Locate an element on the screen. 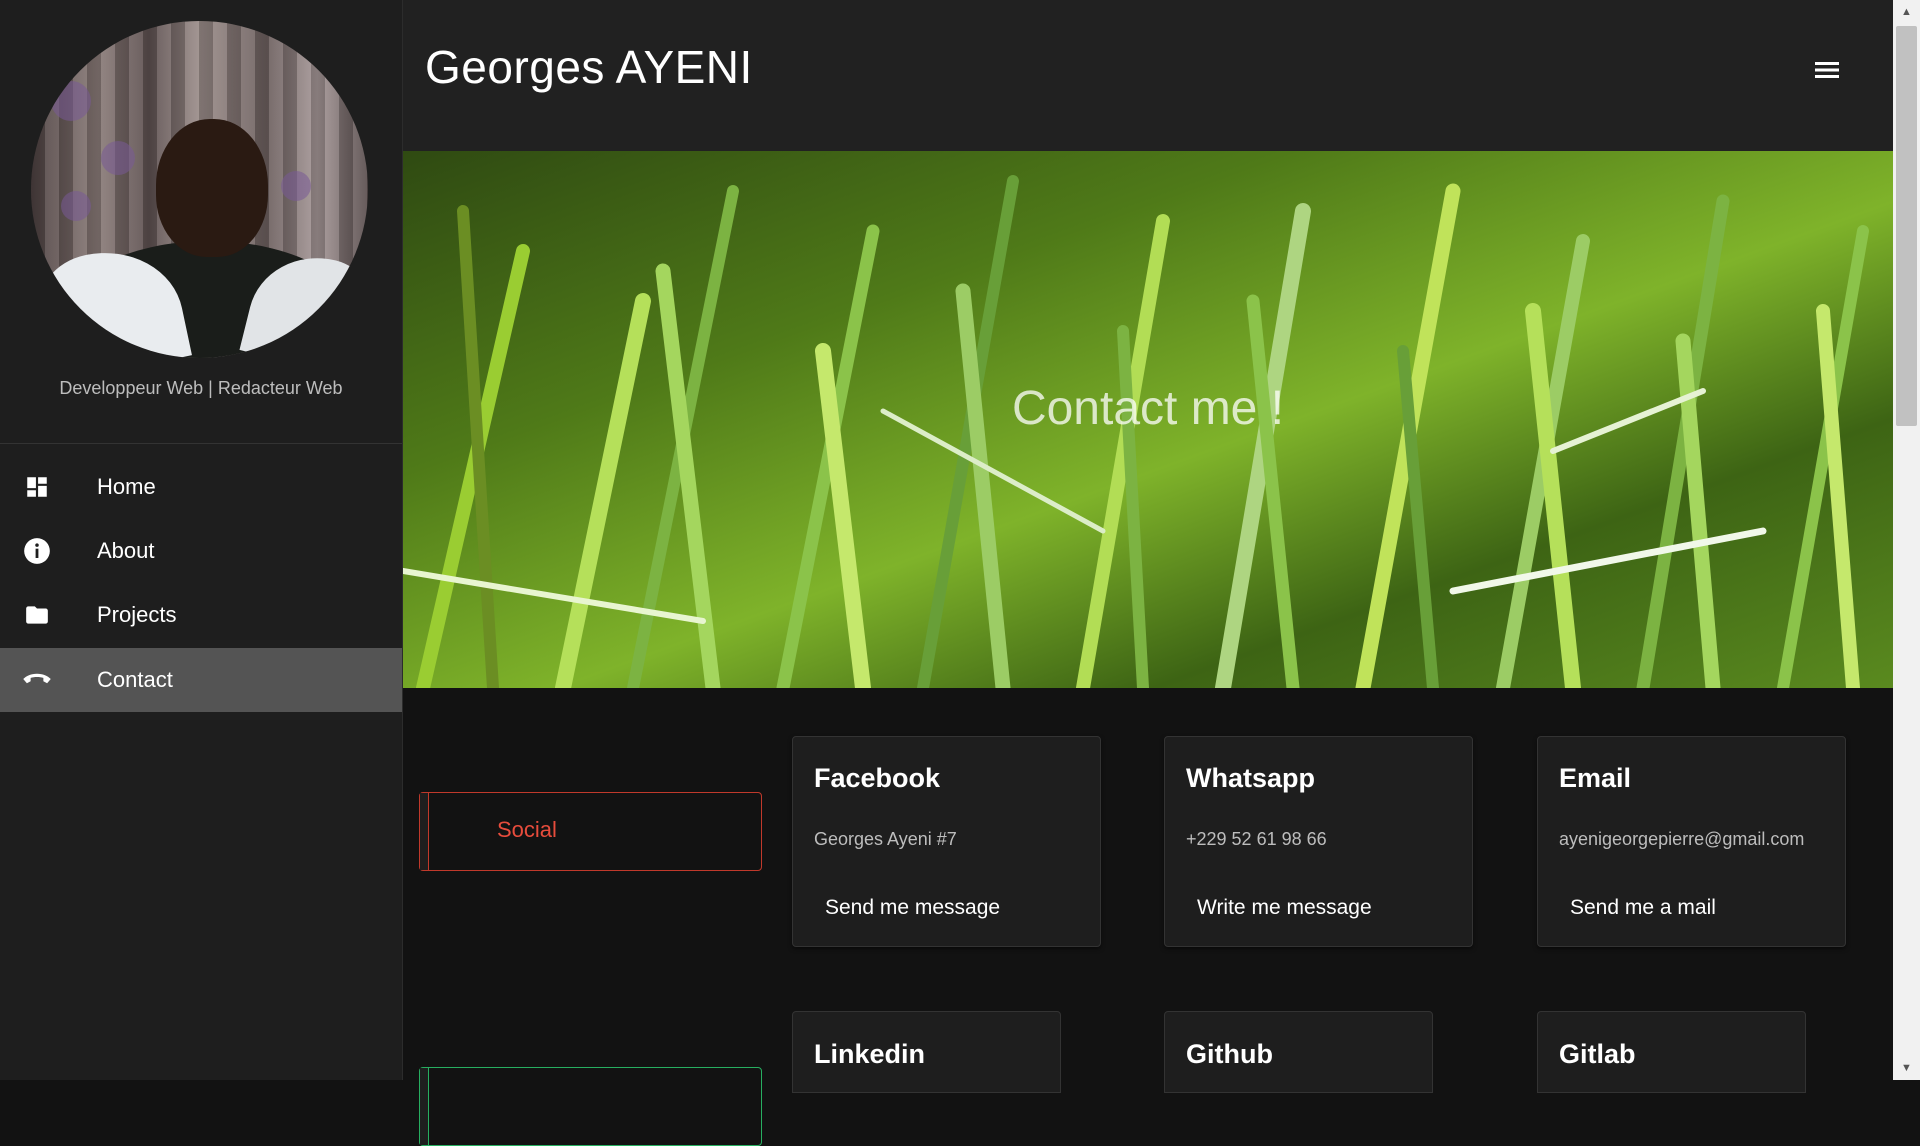 Image resolution: width=1920 pixels, height=1146 pixels. section-tag-next is located at coordinates (590, 1106).